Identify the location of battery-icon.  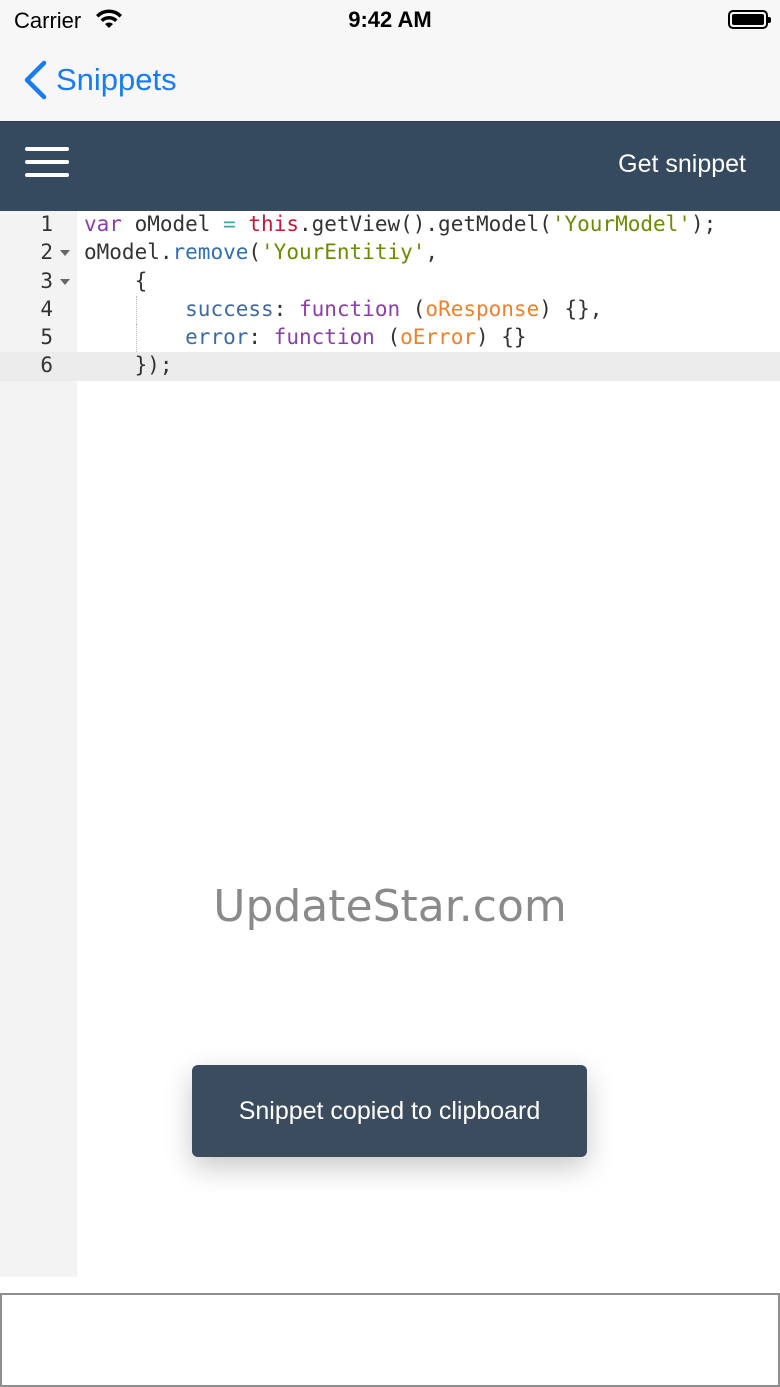
(749, 19).